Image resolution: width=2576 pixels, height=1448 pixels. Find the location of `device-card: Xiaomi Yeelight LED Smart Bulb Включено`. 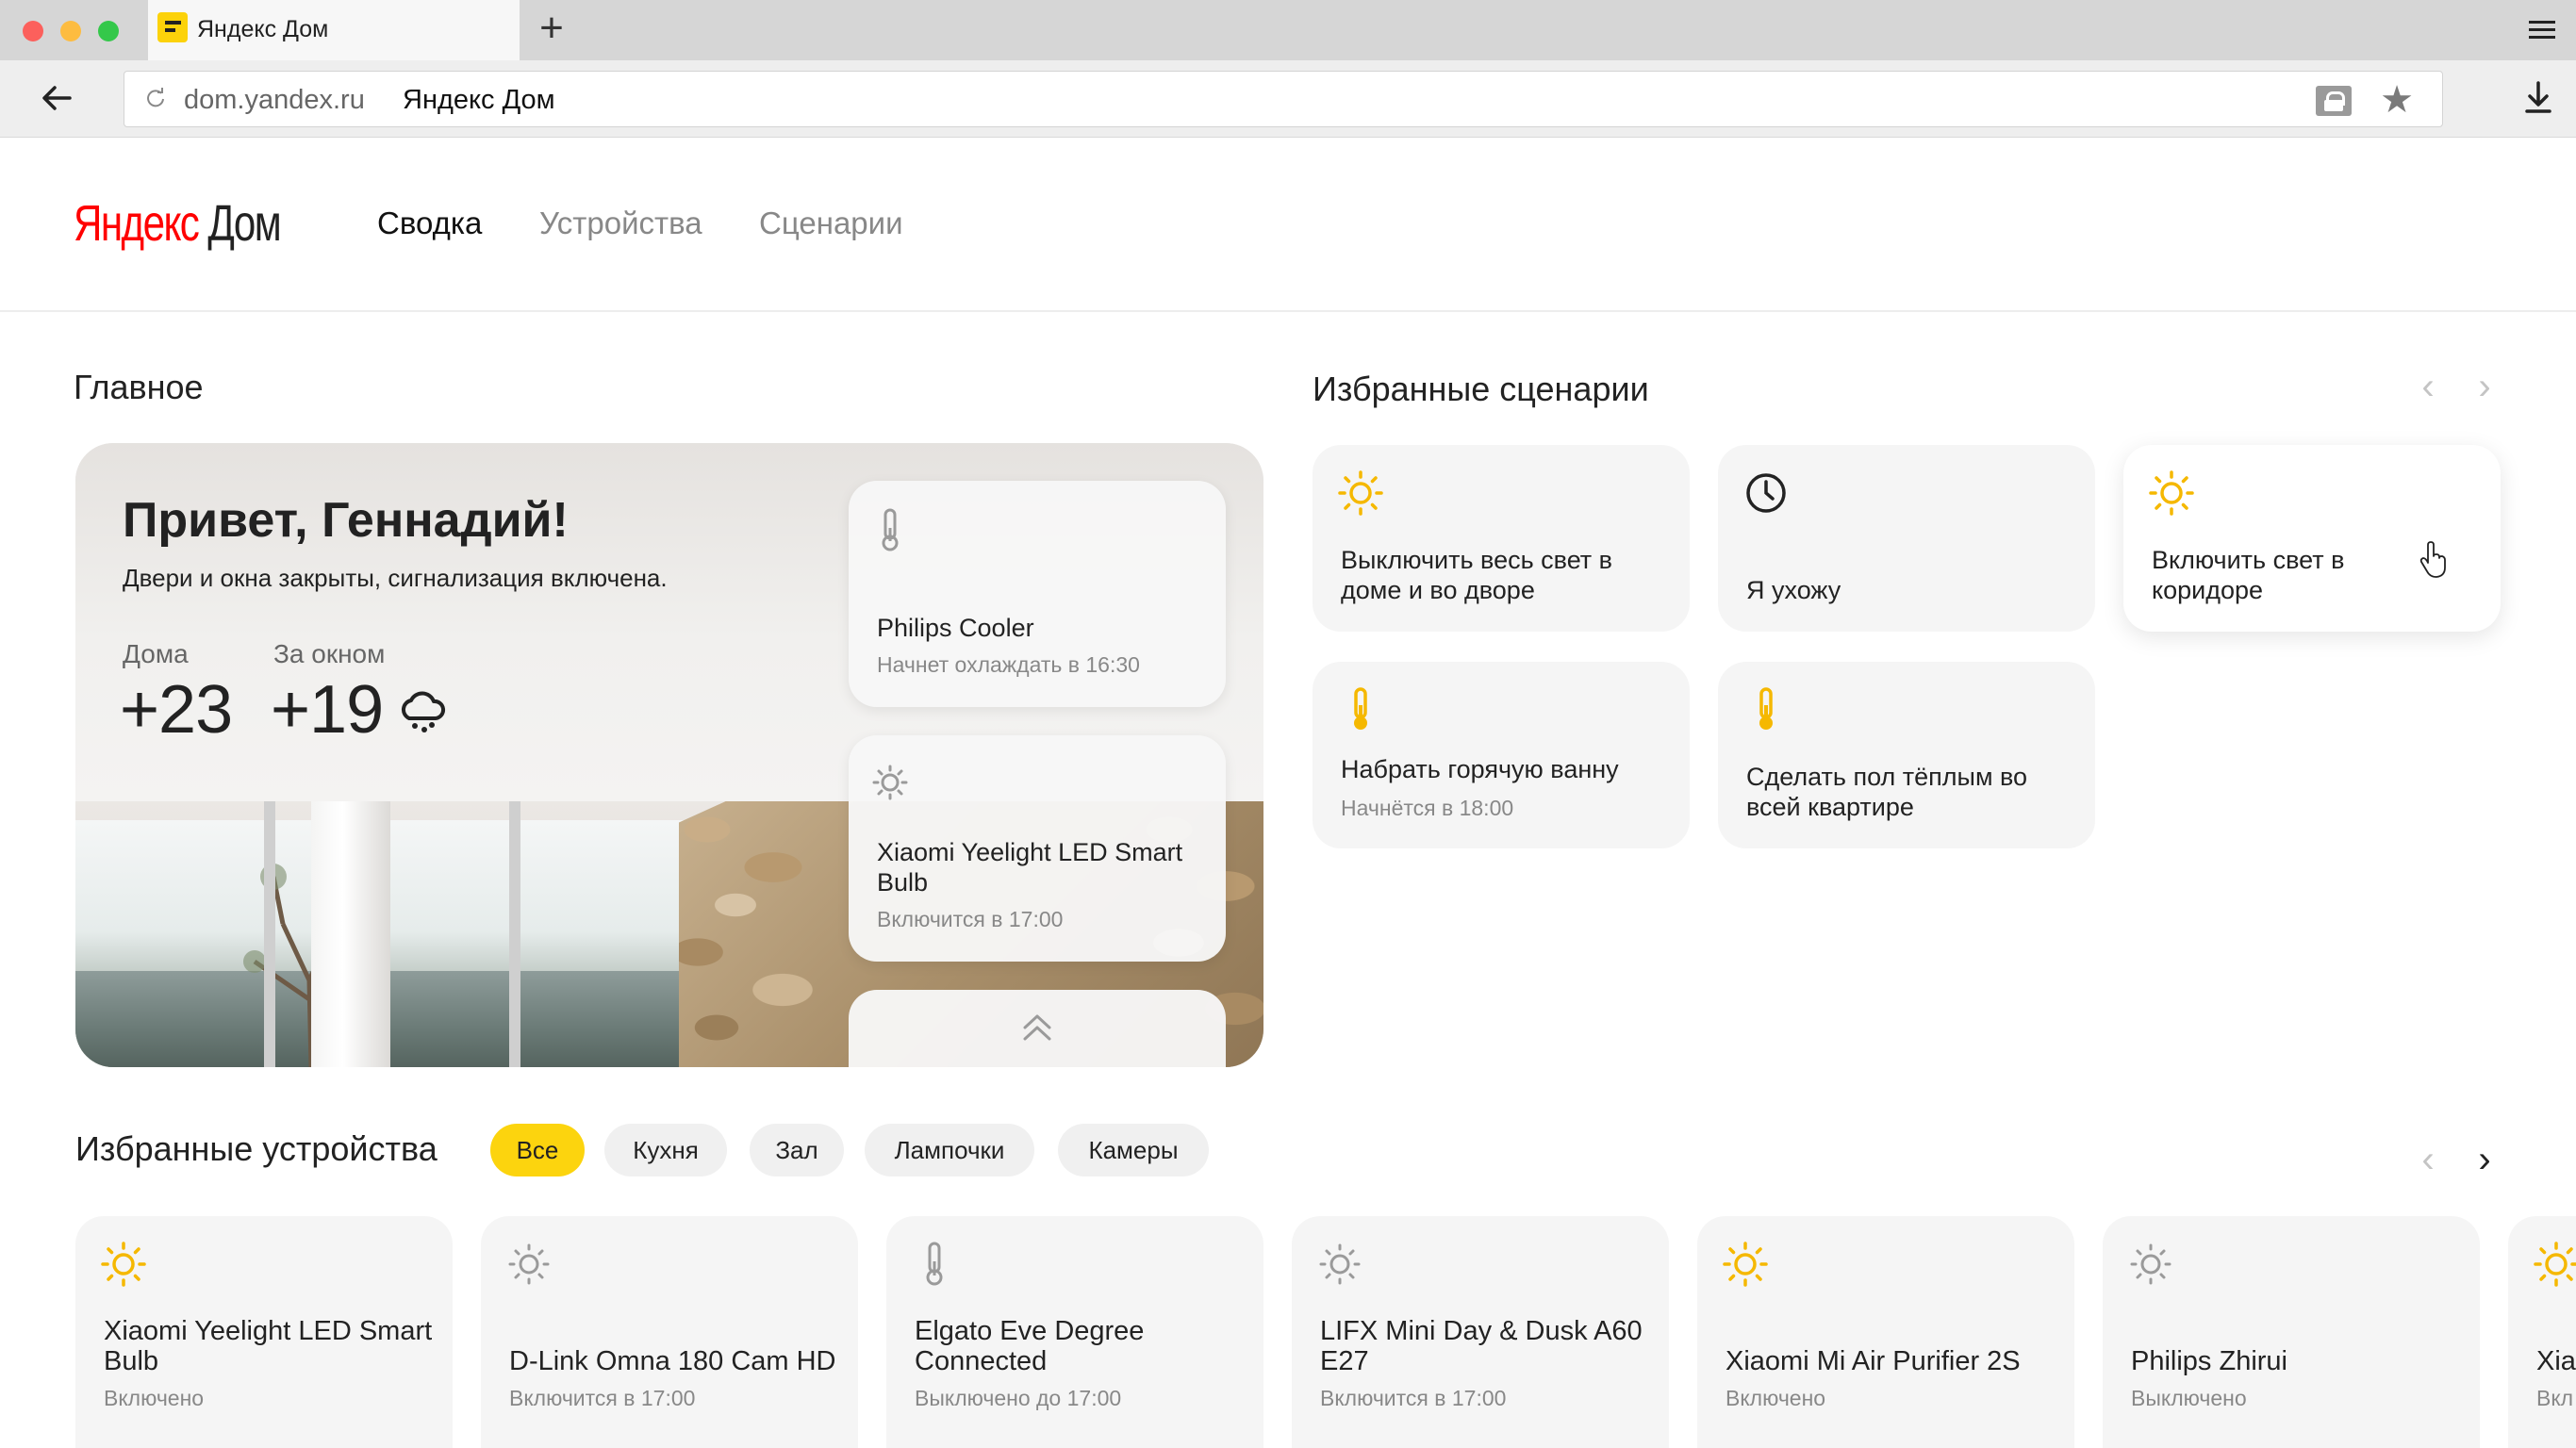

device-card: Xiaomi Yeelight LED Smart Bulb Включено is located at coordinates (264, 1332).